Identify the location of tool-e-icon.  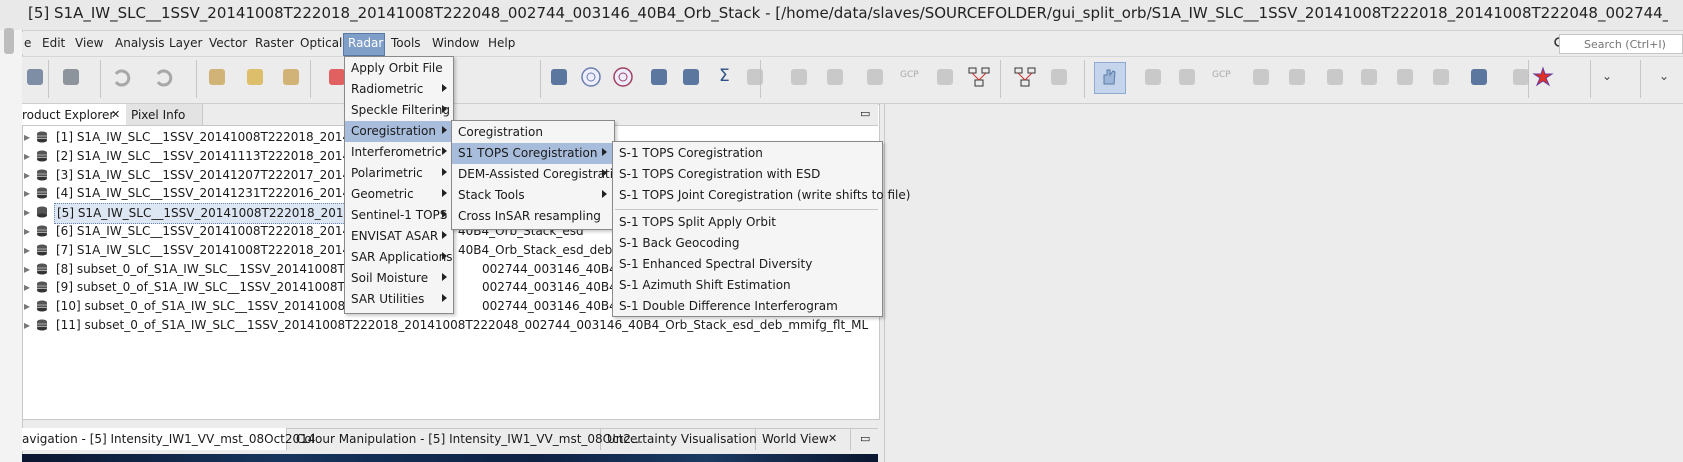
(875, 77).